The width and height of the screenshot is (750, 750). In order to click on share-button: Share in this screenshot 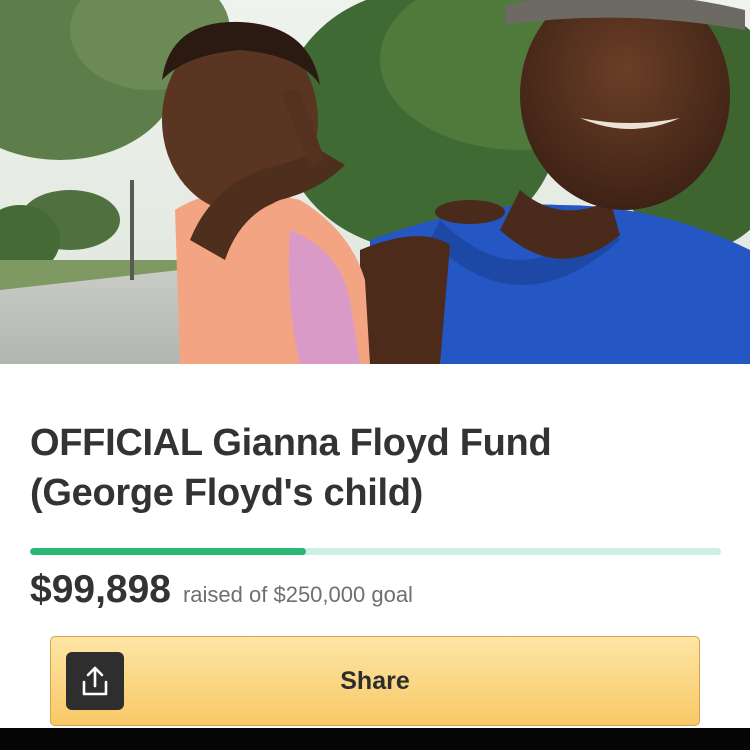, I will do `click(375, 681)`.